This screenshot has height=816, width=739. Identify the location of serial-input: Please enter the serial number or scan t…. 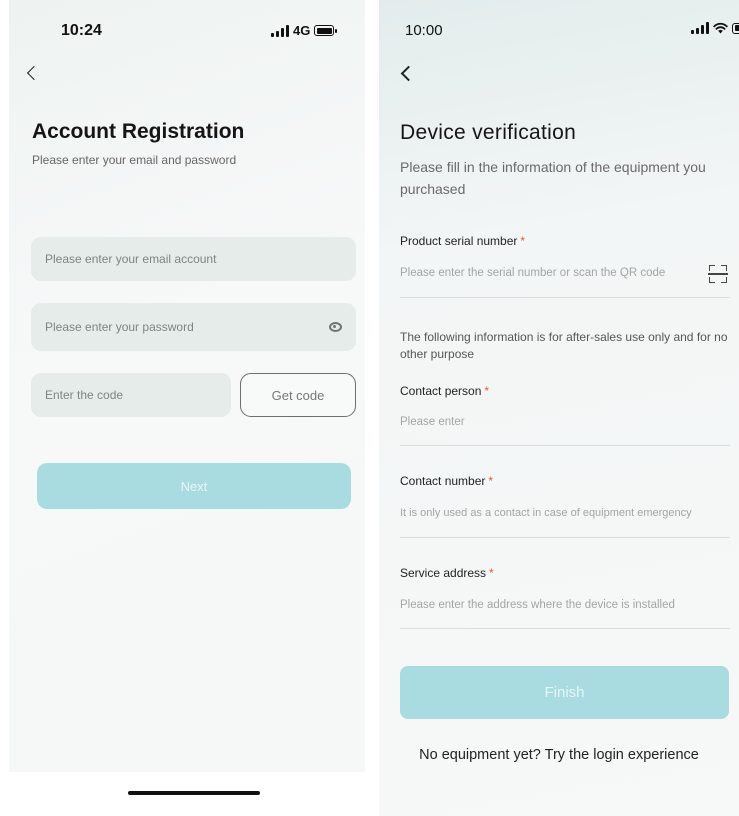
(532, 273).